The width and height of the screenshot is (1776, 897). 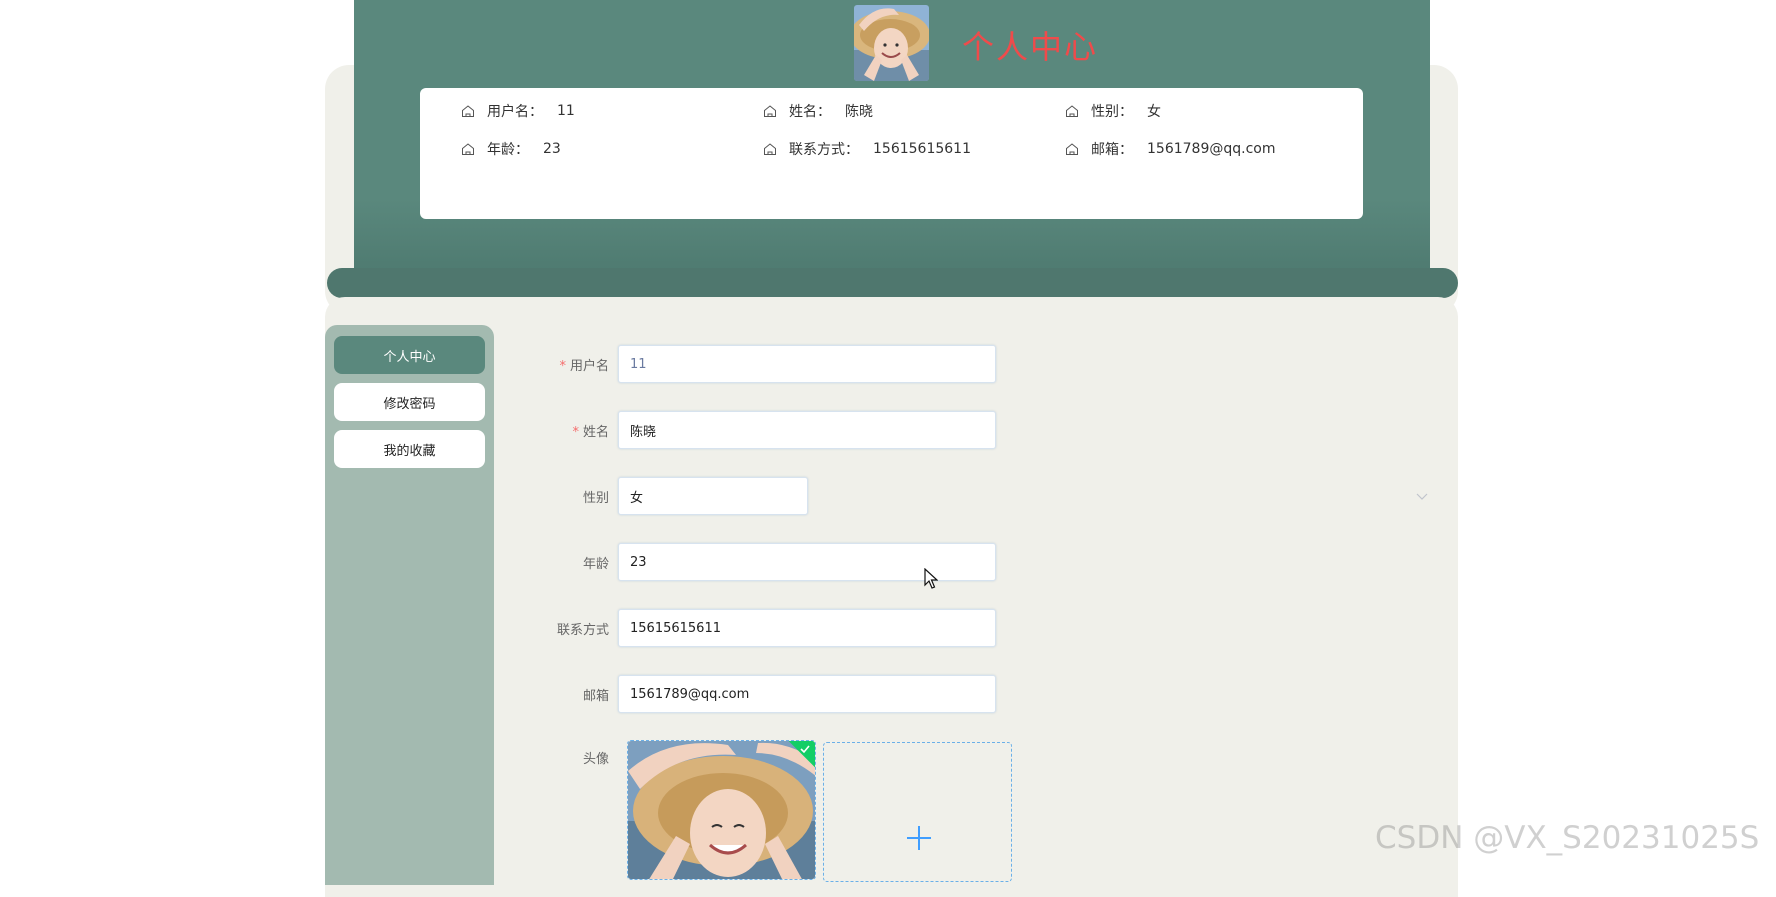 What do you see at coordinates (589, 366) in the screenshot?
I see `username-label-text: 用户名` at bounding box center [589, 366].